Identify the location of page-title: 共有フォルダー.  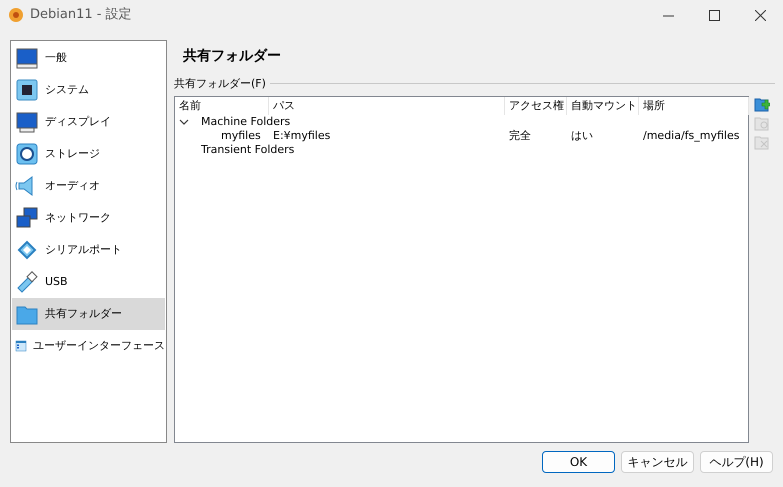
(232, 56).